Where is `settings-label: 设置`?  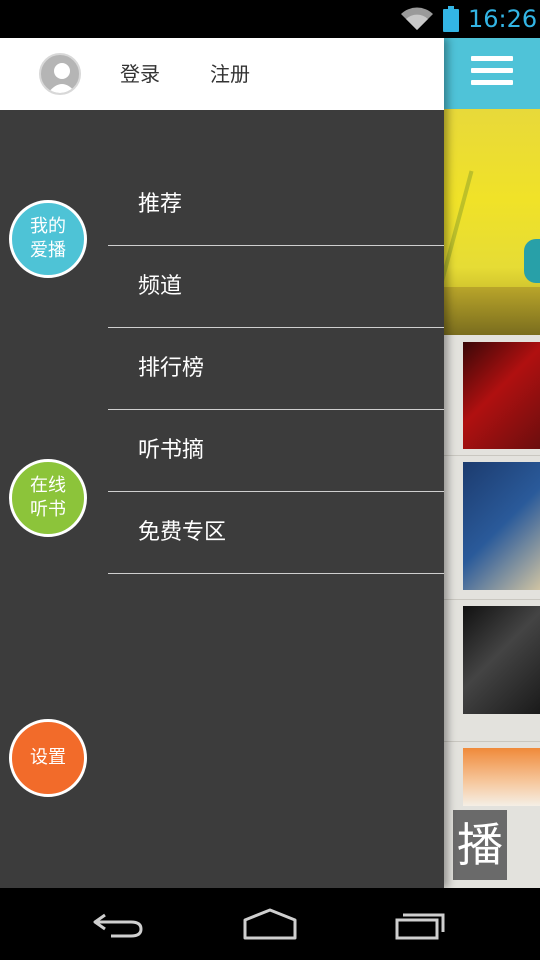 settings-label: 设置 is located at coordinates (48, 757).